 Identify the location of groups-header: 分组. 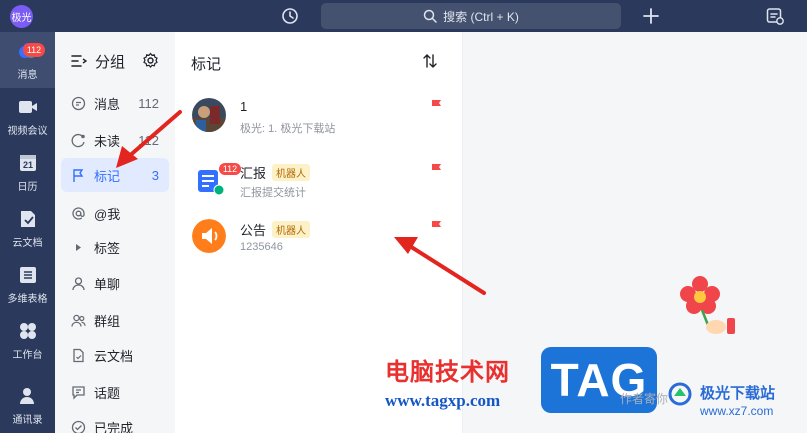
(115, 61).